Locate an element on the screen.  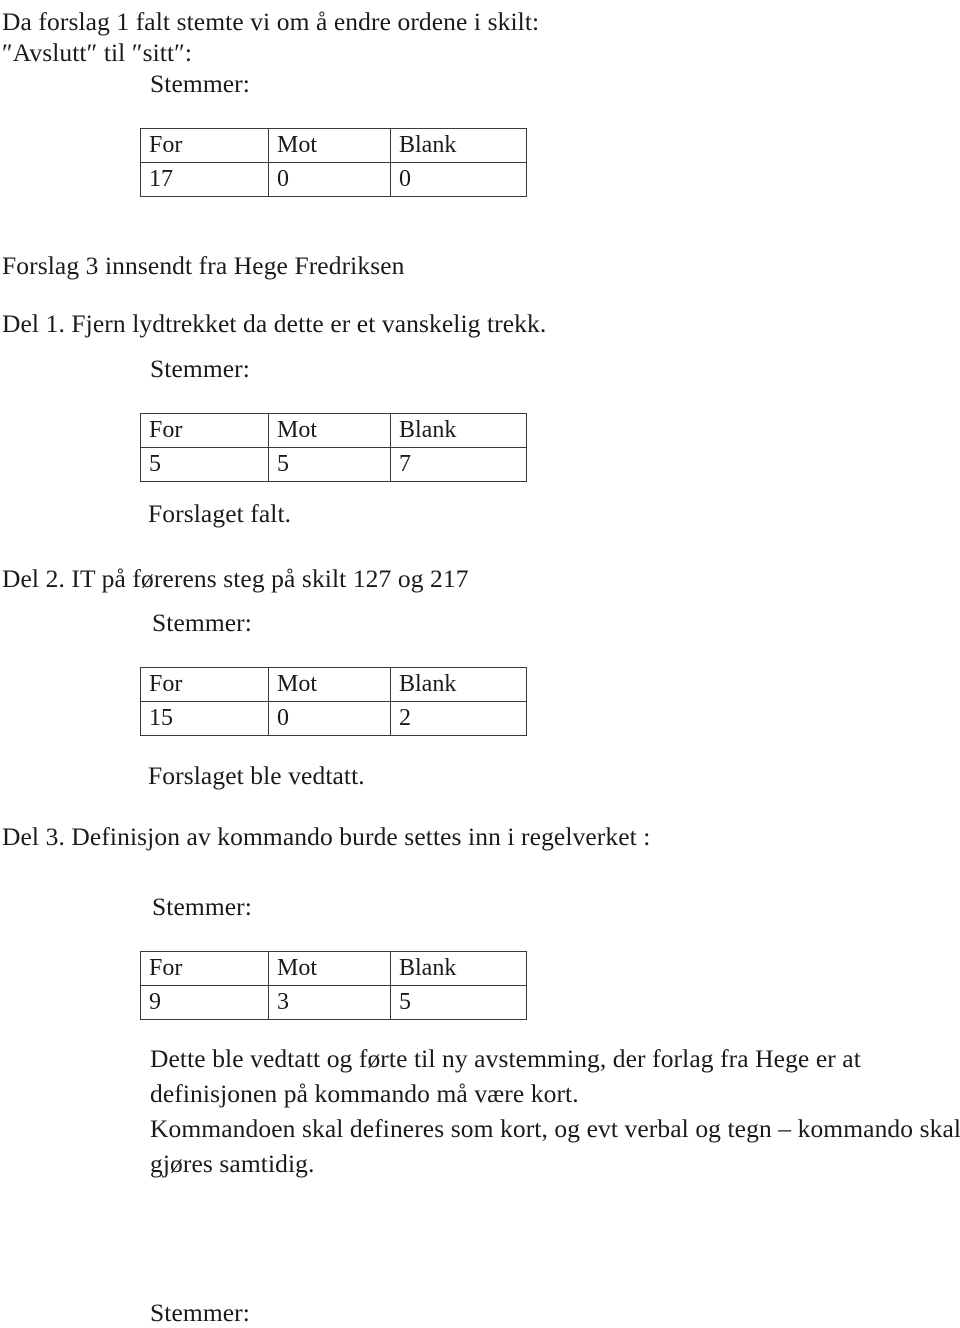
del-3-paragraph-line-2: definisjonen på kommando må være kort. is located at coordinates (364, 1093).